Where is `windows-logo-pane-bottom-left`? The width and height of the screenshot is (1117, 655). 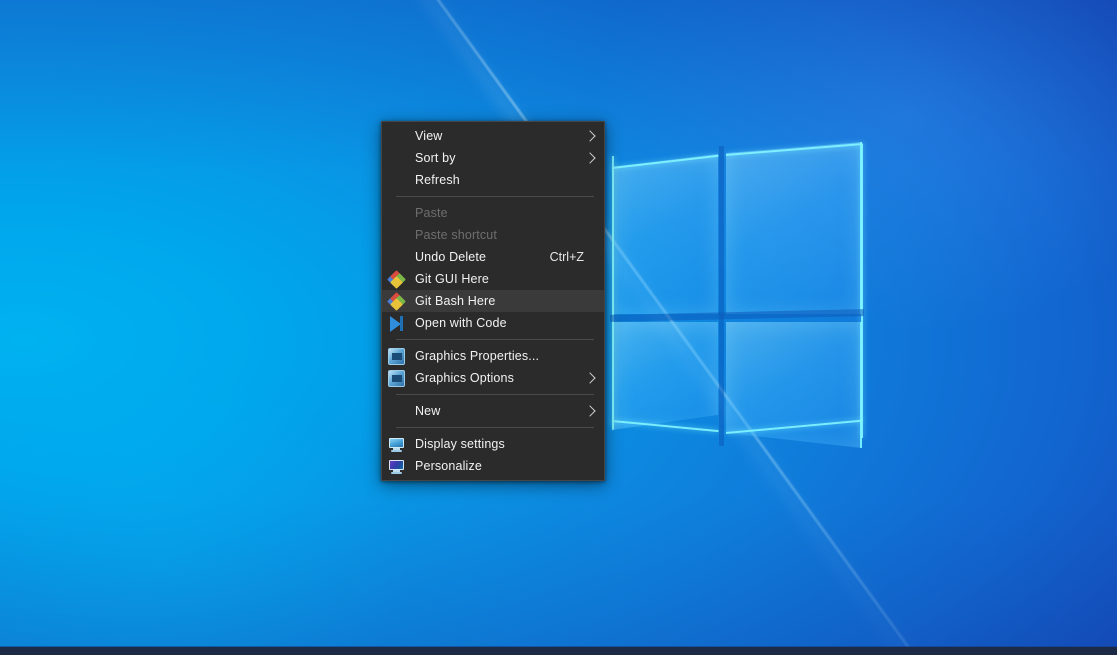 windows-logo-pane-bottom-left is located at coordinates (665, 376).